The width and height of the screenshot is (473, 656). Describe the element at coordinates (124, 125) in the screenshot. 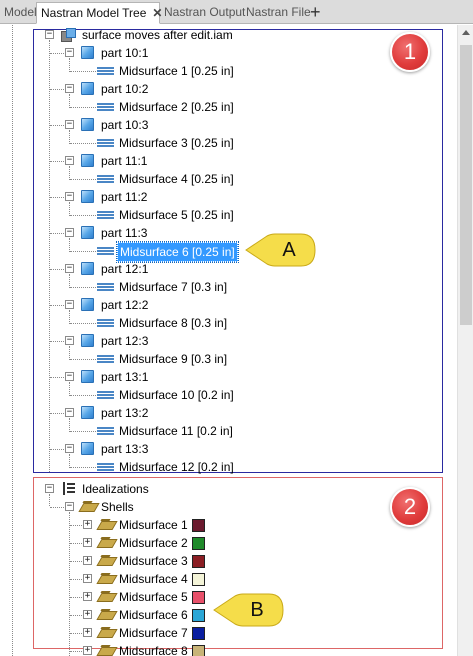

I see `tree-node-part: part 10:3` at that location.